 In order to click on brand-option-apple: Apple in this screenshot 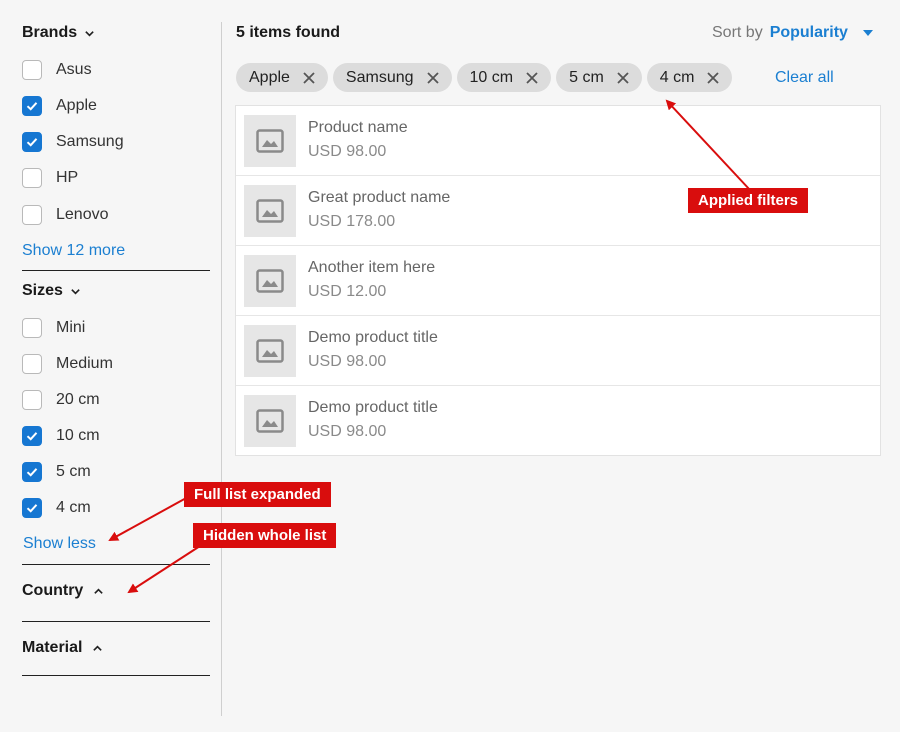, I will do `click(59, 106)`.